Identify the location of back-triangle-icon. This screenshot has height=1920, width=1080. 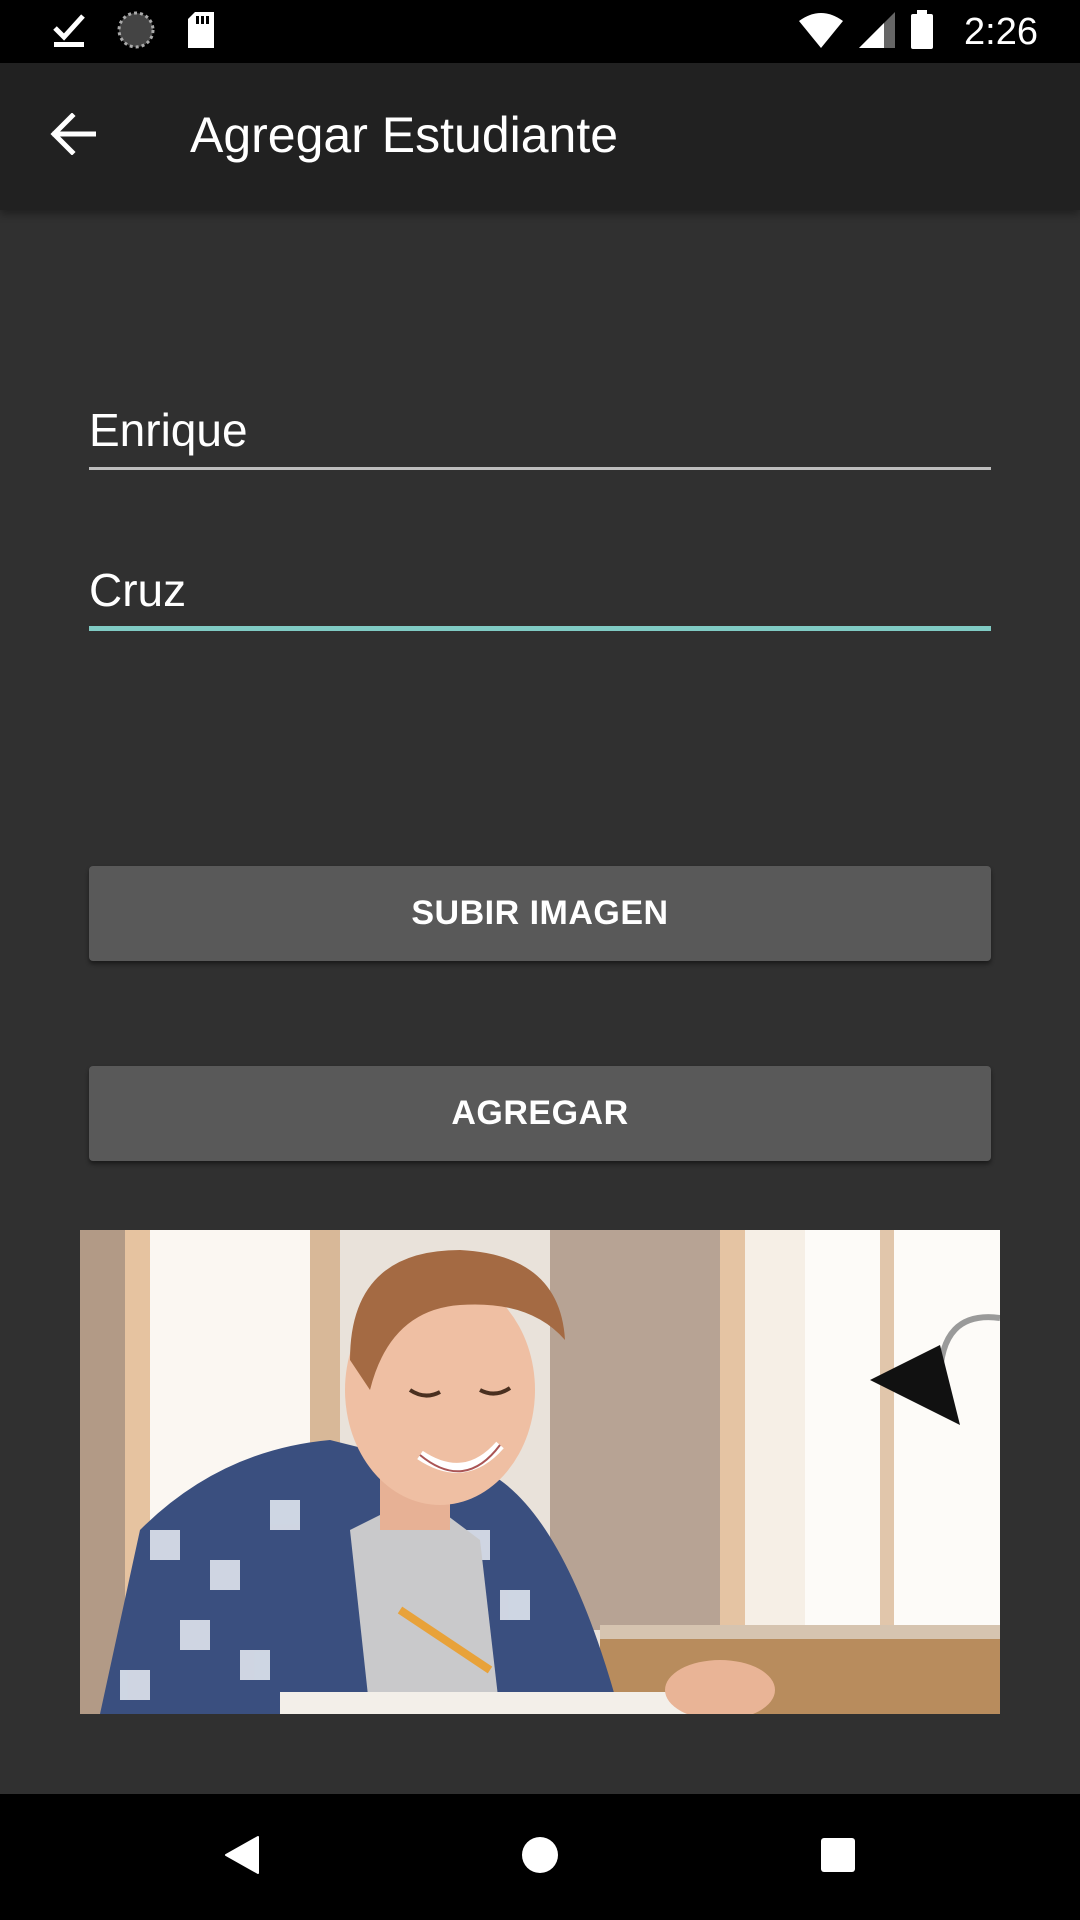
(242, 1857).